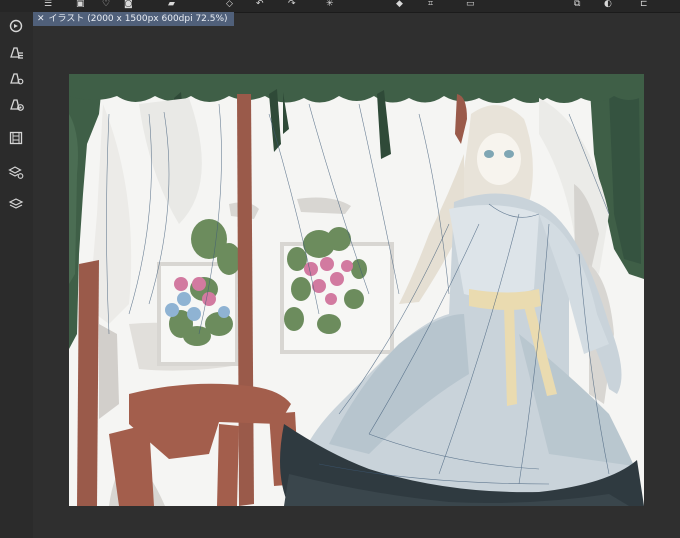 The width and height of the screenshot is (680, 538). I want to click on fill-icon: ◆, so click(399, 4).